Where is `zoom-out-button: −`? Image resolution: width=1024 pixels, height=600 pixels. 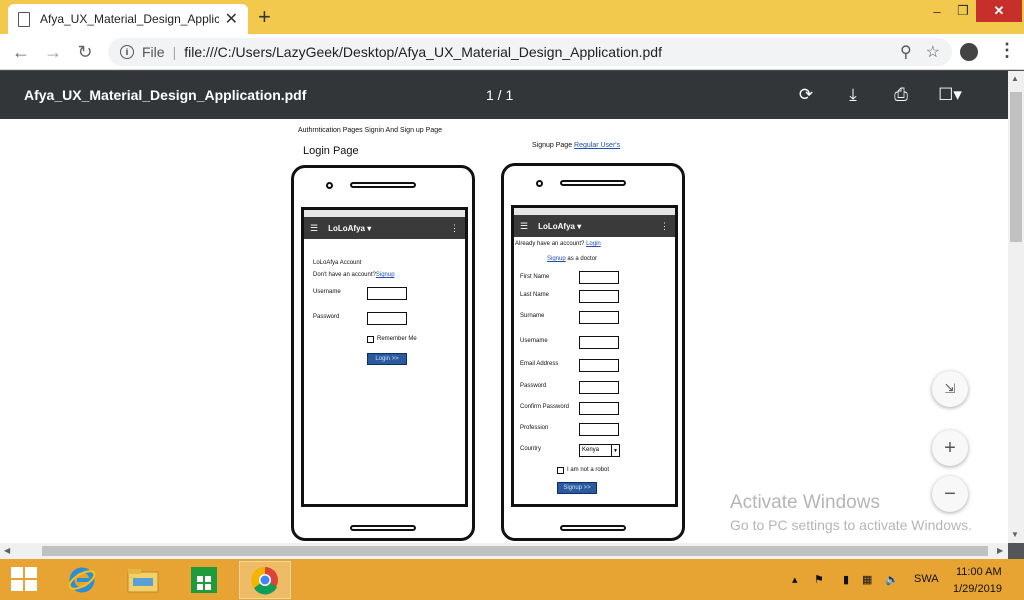 zoom-out-button: − is located at coordinates (950, 494).